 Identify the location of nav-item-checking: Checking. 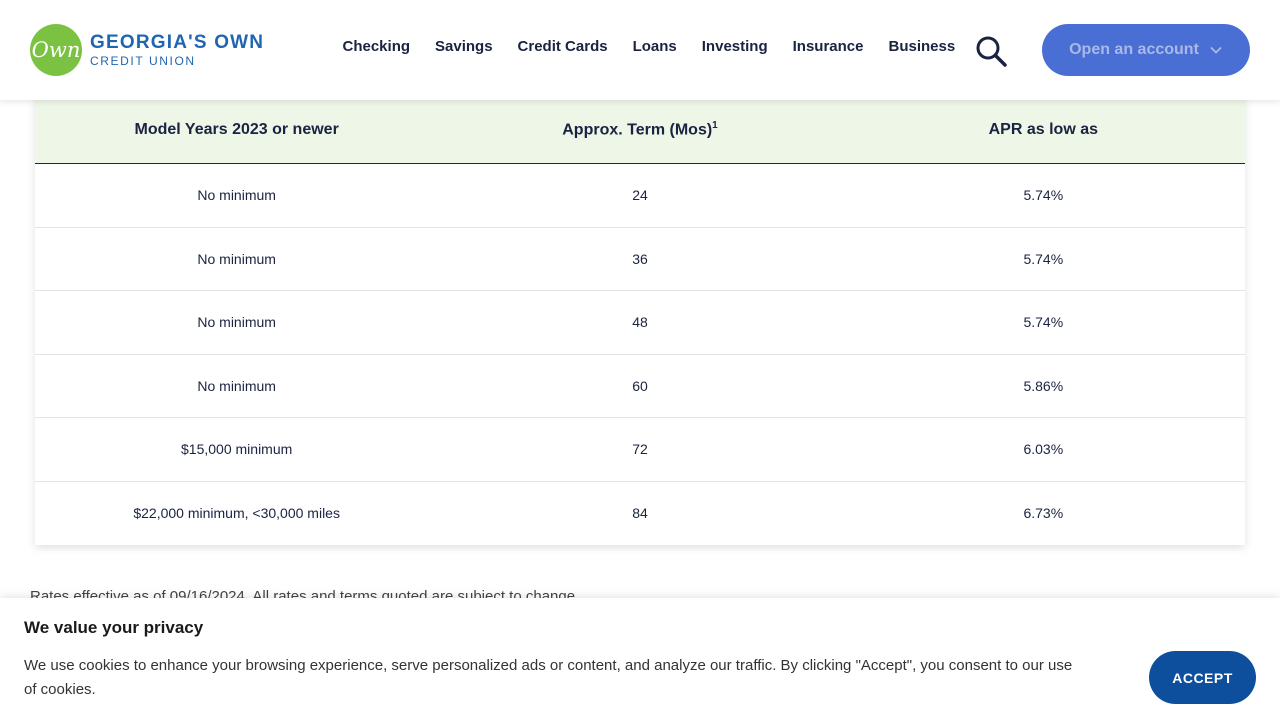
(377, 46).